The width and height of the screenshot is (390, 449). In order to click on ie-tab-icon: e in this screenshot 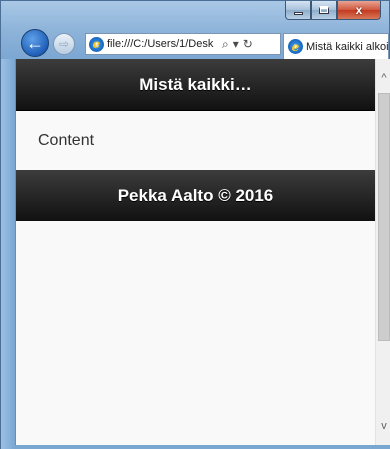, I will do `click(295, 46)`.